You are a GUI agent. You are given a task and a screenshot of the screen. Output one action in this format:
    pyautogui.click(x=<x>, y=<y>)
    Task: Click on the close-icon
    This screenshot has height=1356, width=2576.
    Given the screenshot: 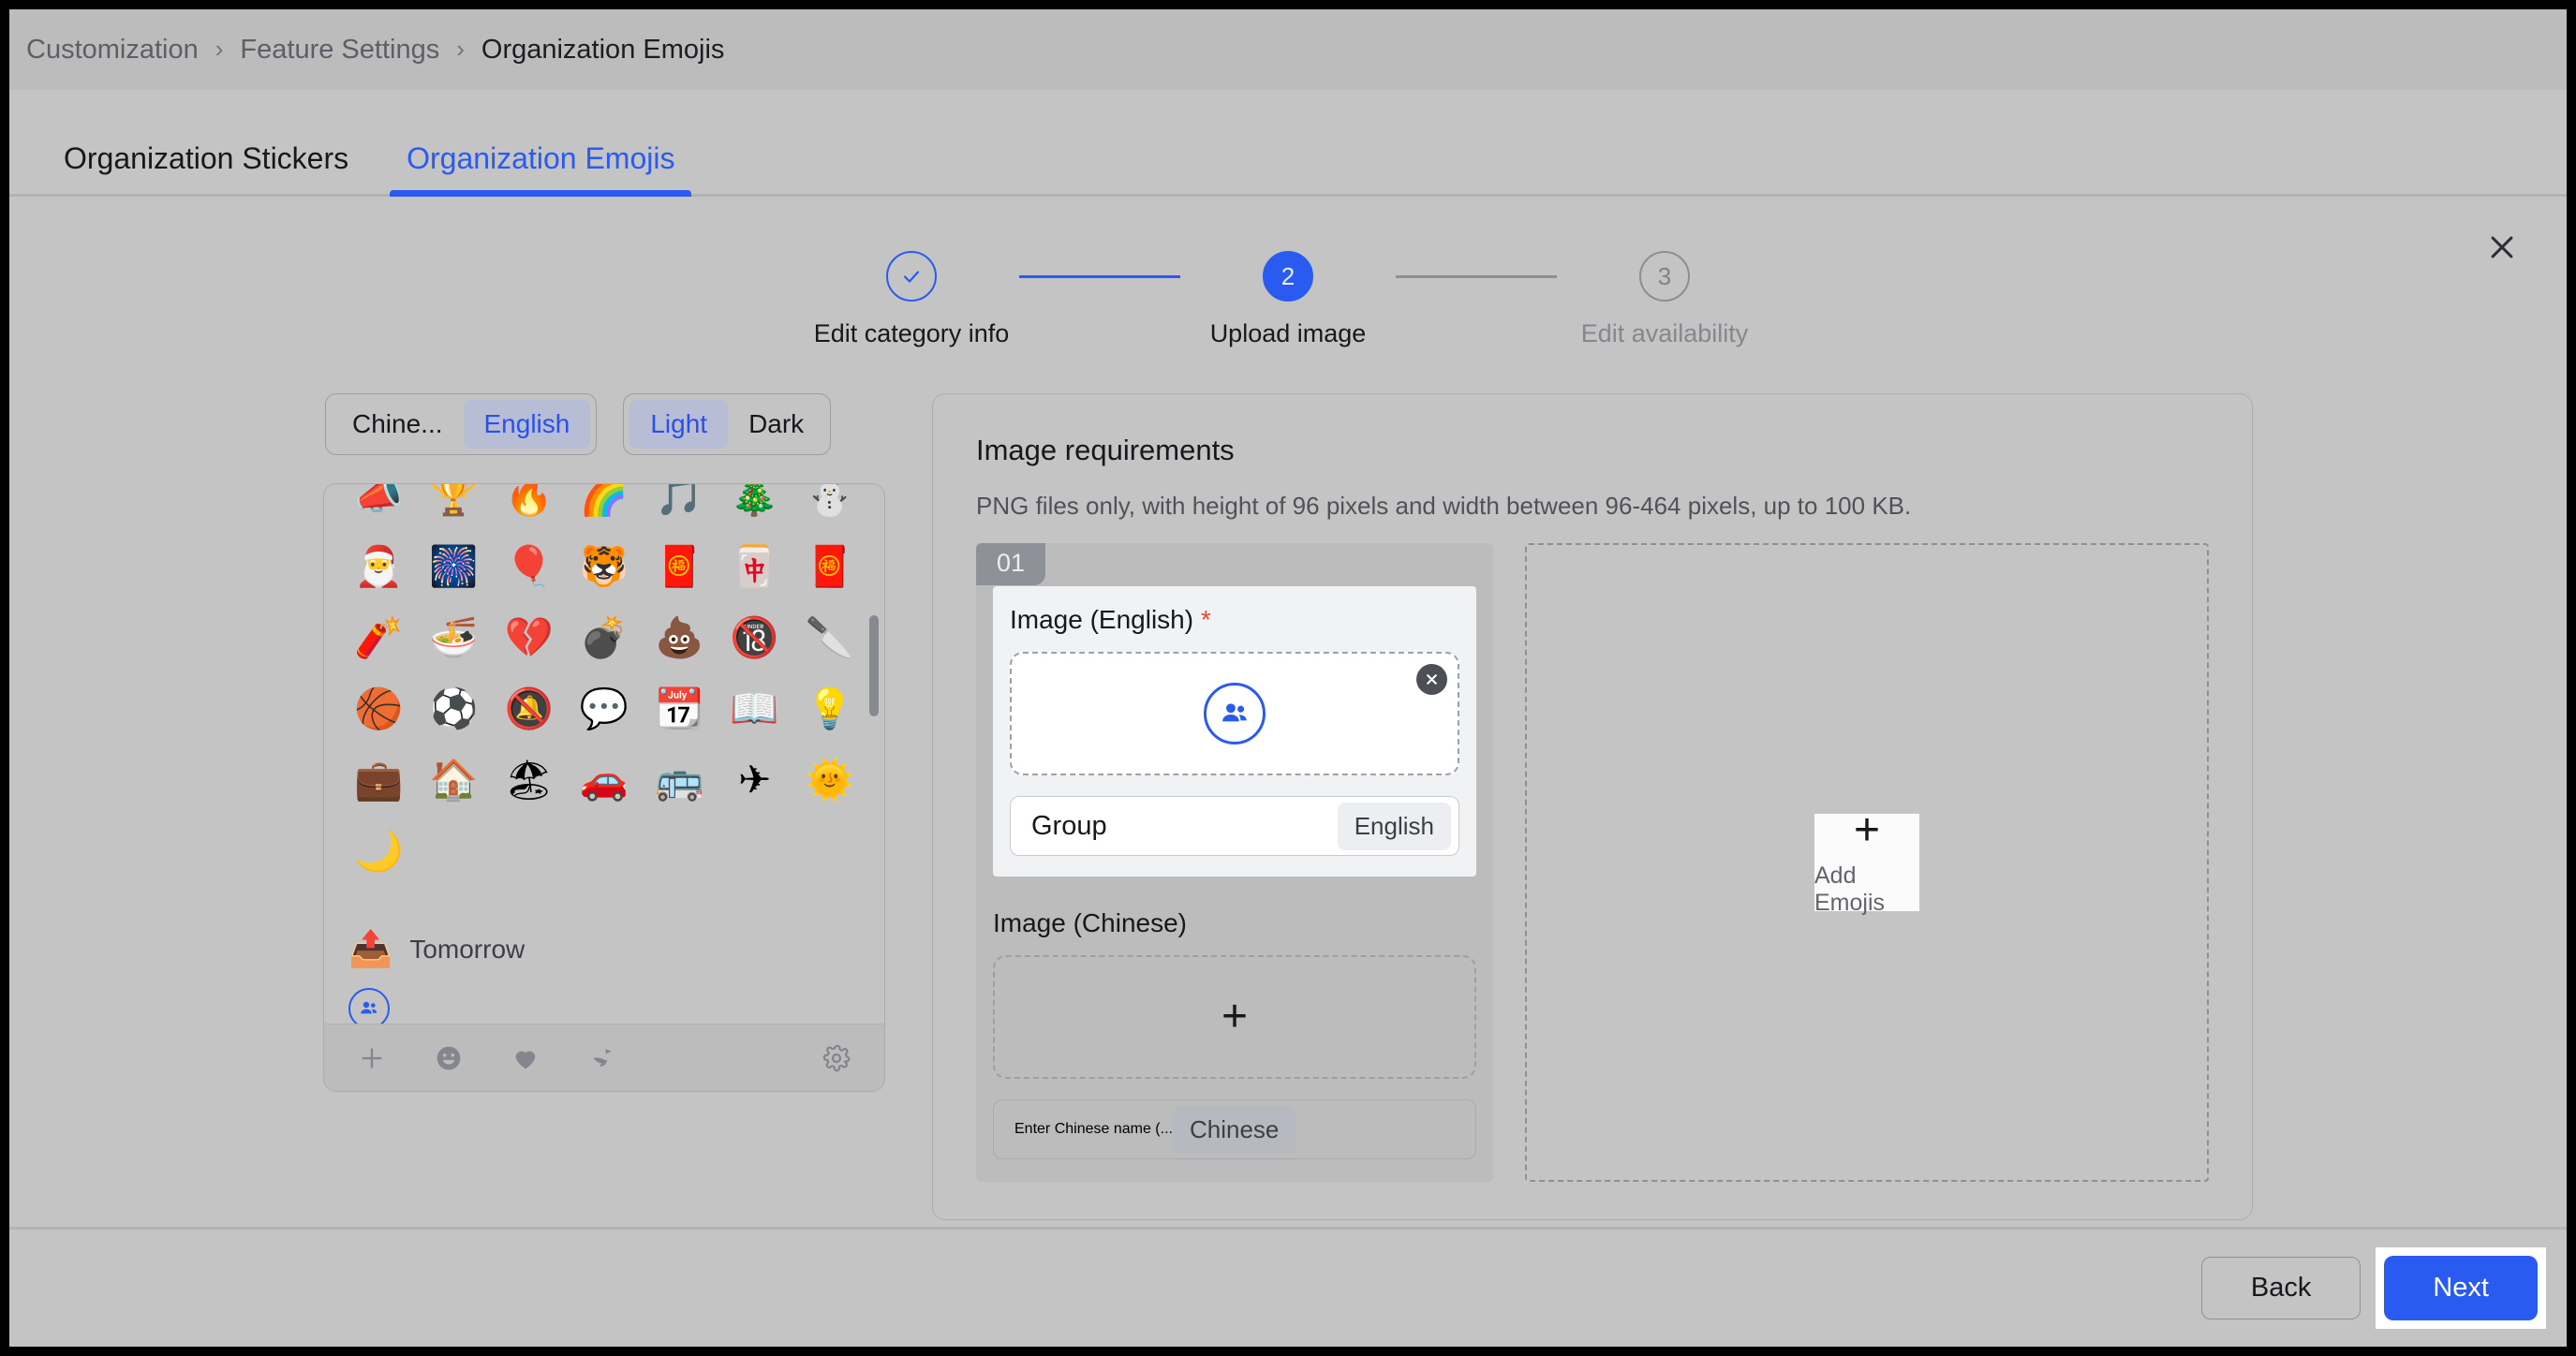 What is the action you would take?
    pyautogui.click(x=2502, y=247)
    